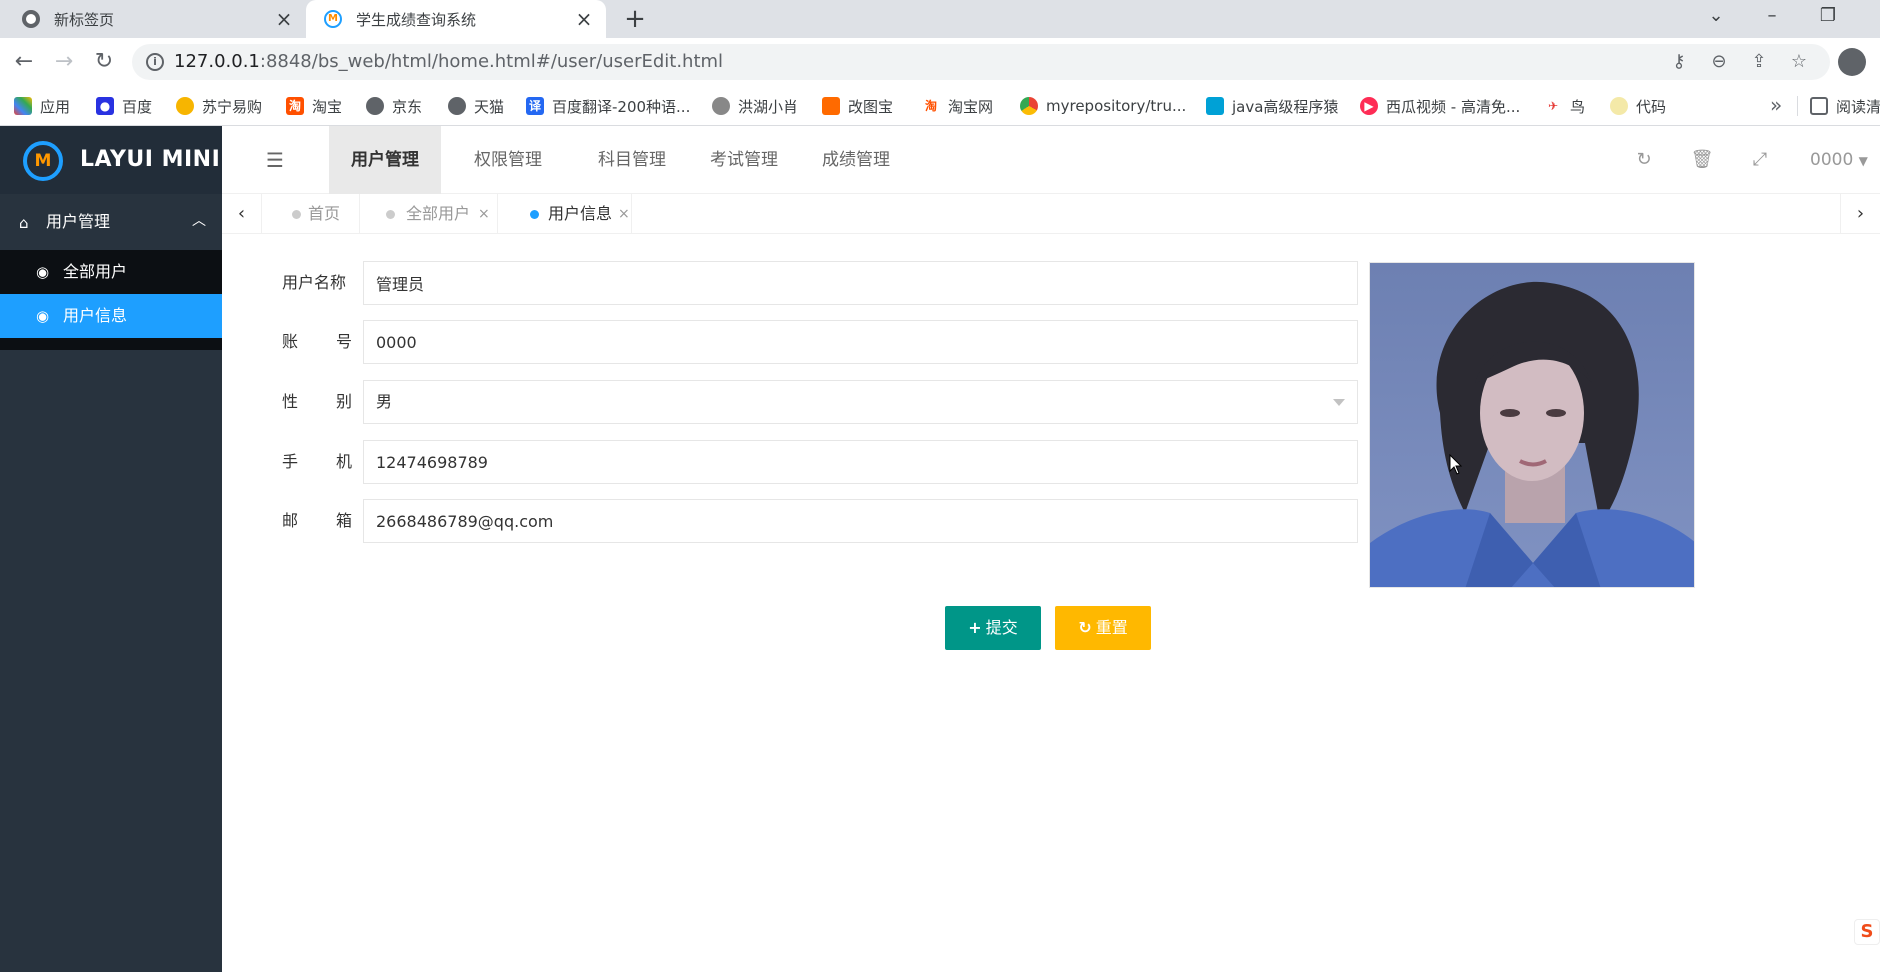  I want to click on bookmark-label: 洪湖小肖, so click(768, 106).